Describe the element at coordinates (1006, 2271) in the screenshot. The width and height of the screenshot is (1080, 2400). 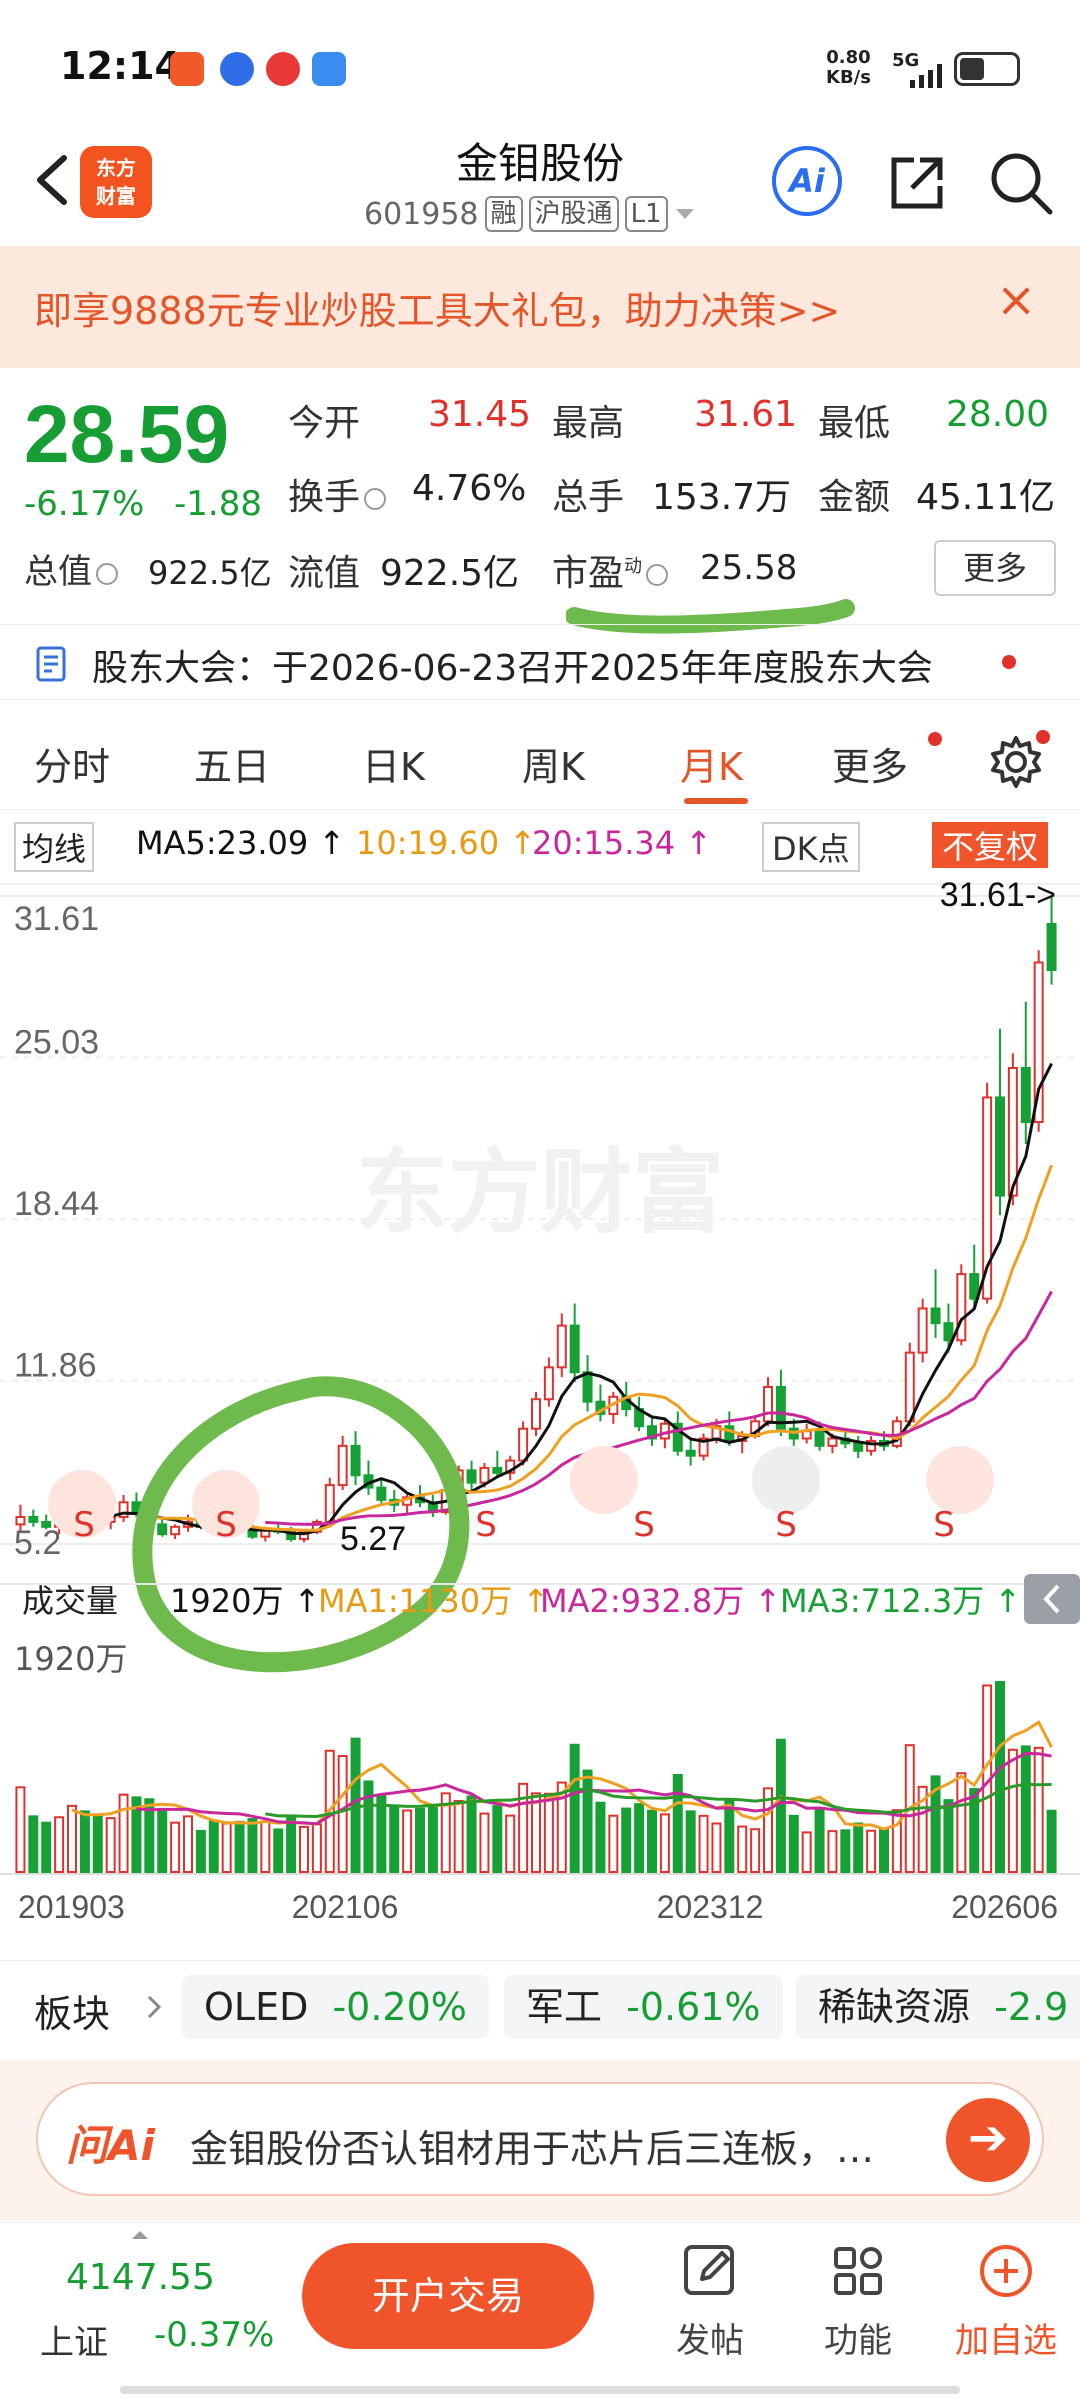
I see `plus-circle-icon` at that location.